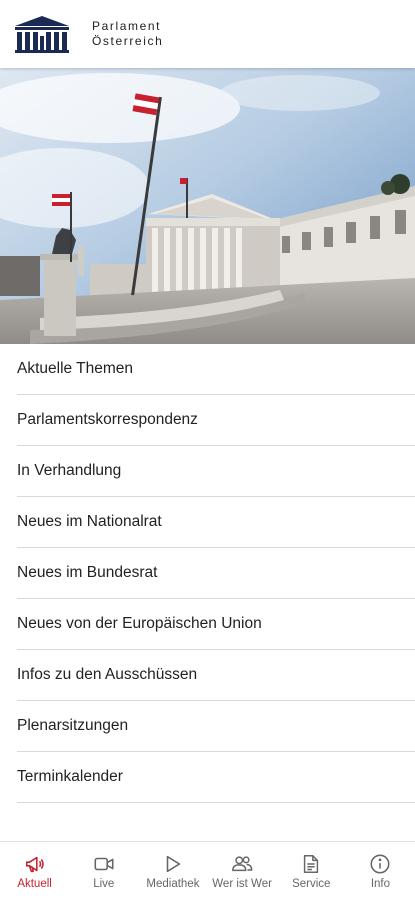 This screenshot has height=900, width=415. I want to click on menu-item-neues-im-bundesrat: Neues im Bundesrat, so click(216, 573).